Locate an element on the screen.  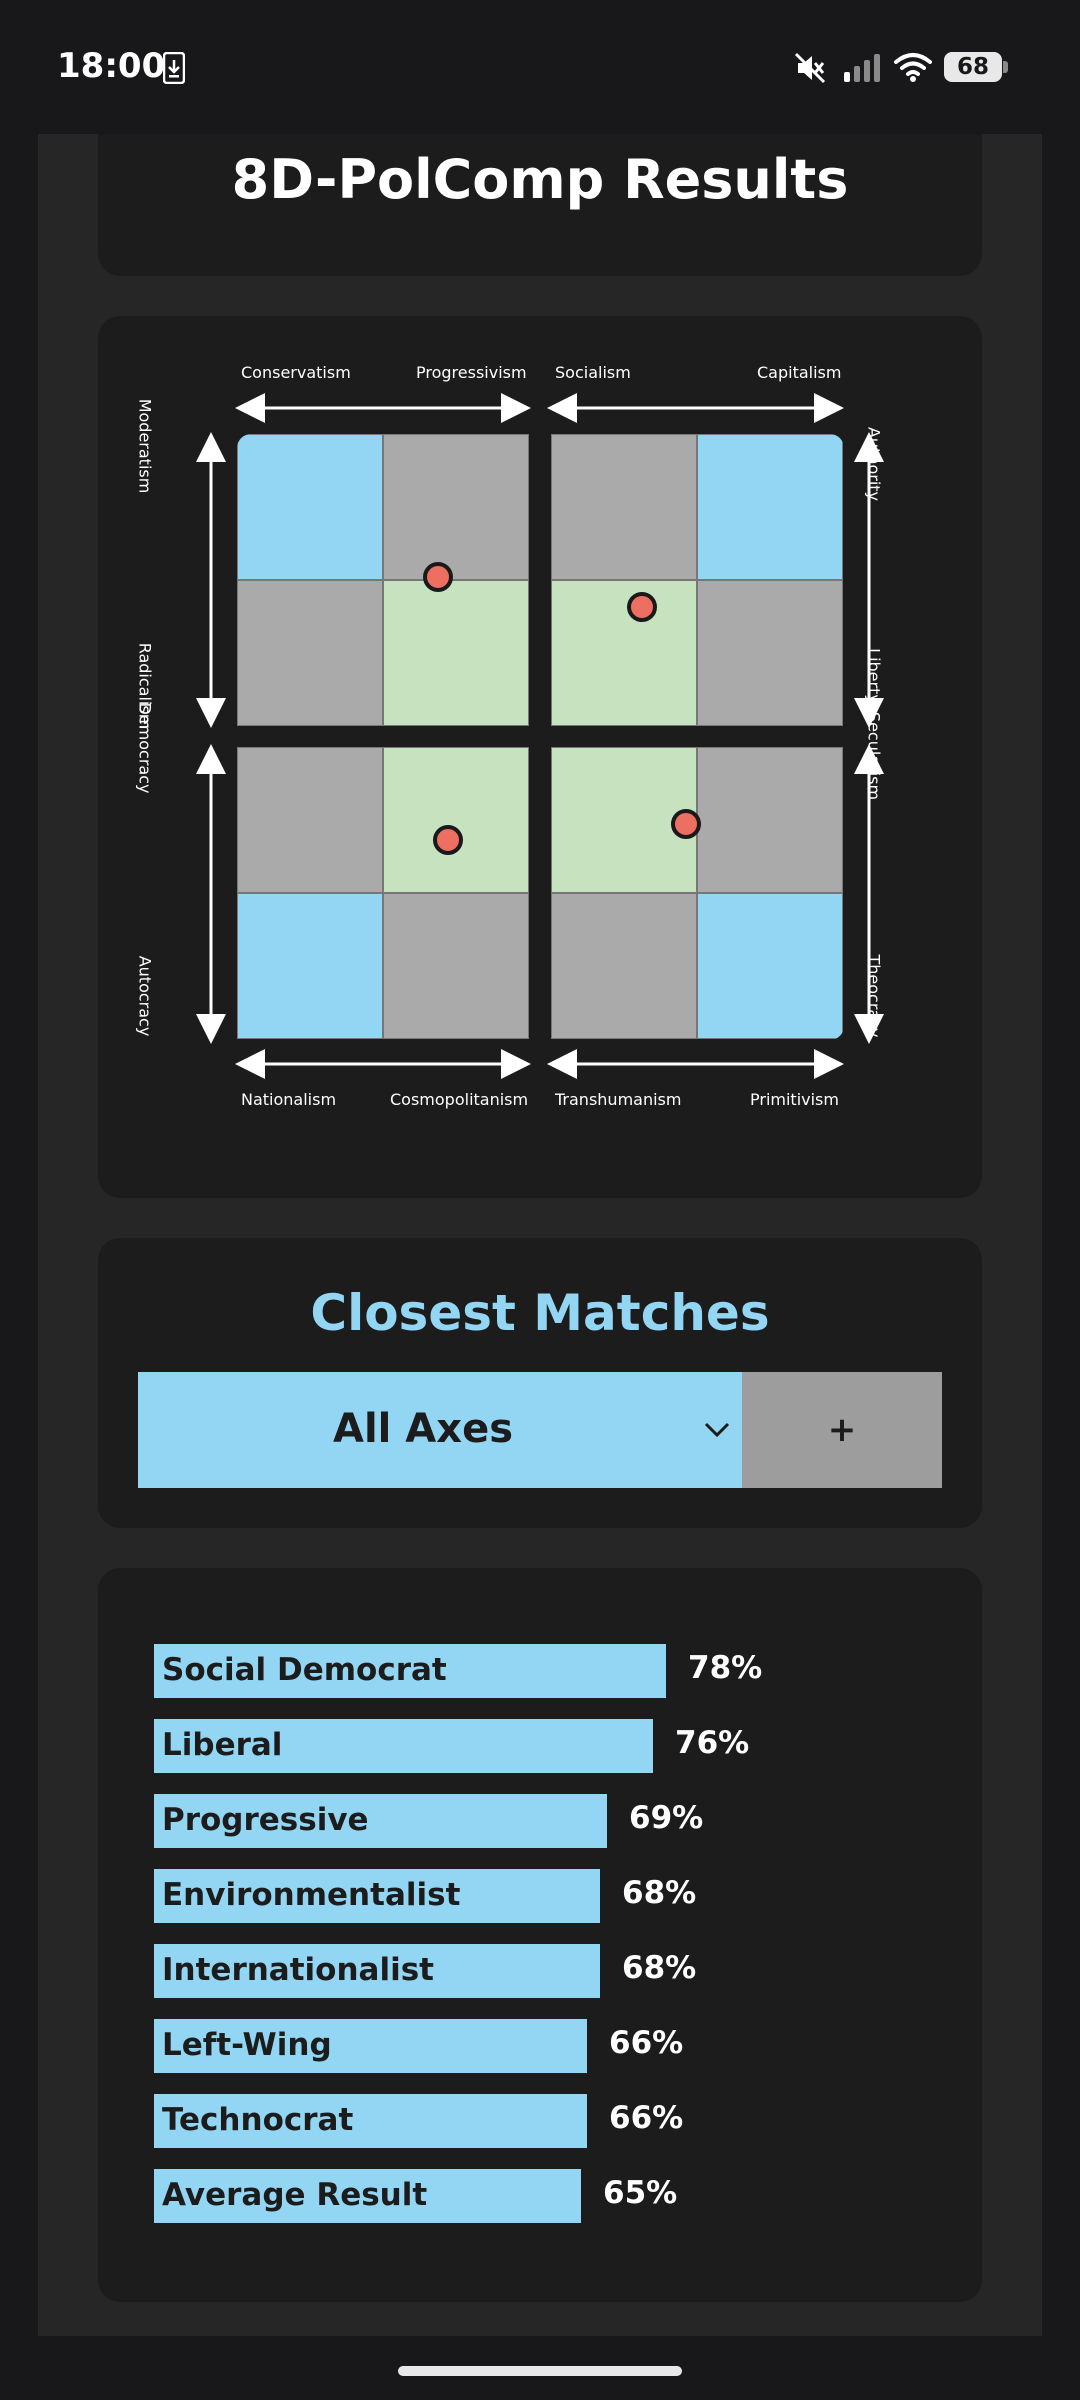
wifi-icon is located at coordinates (913, 67).